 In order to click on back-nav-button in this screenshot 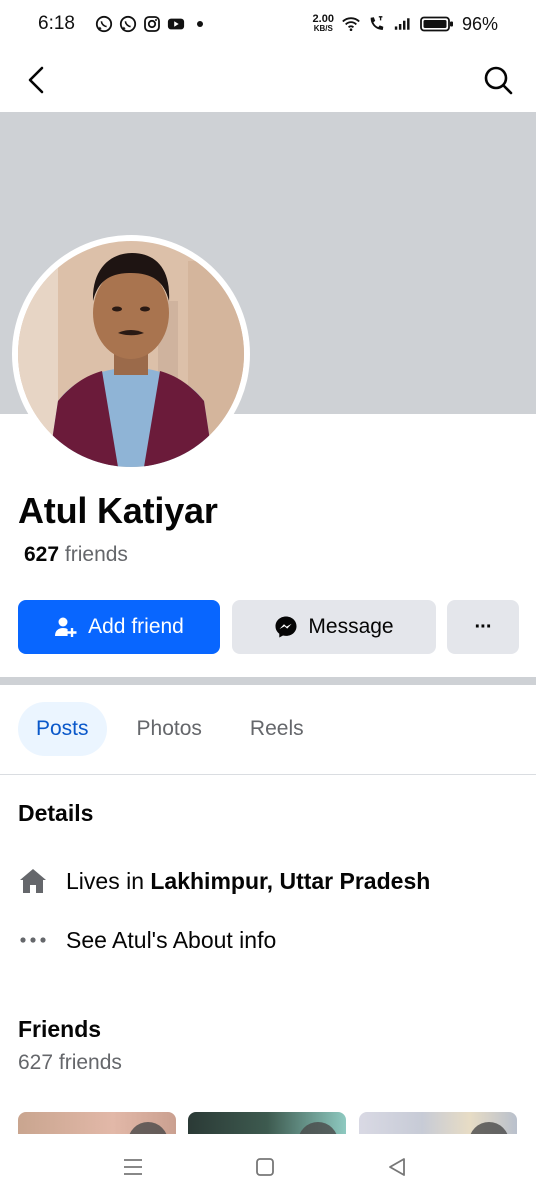, I will do `click(397, 1167)`.